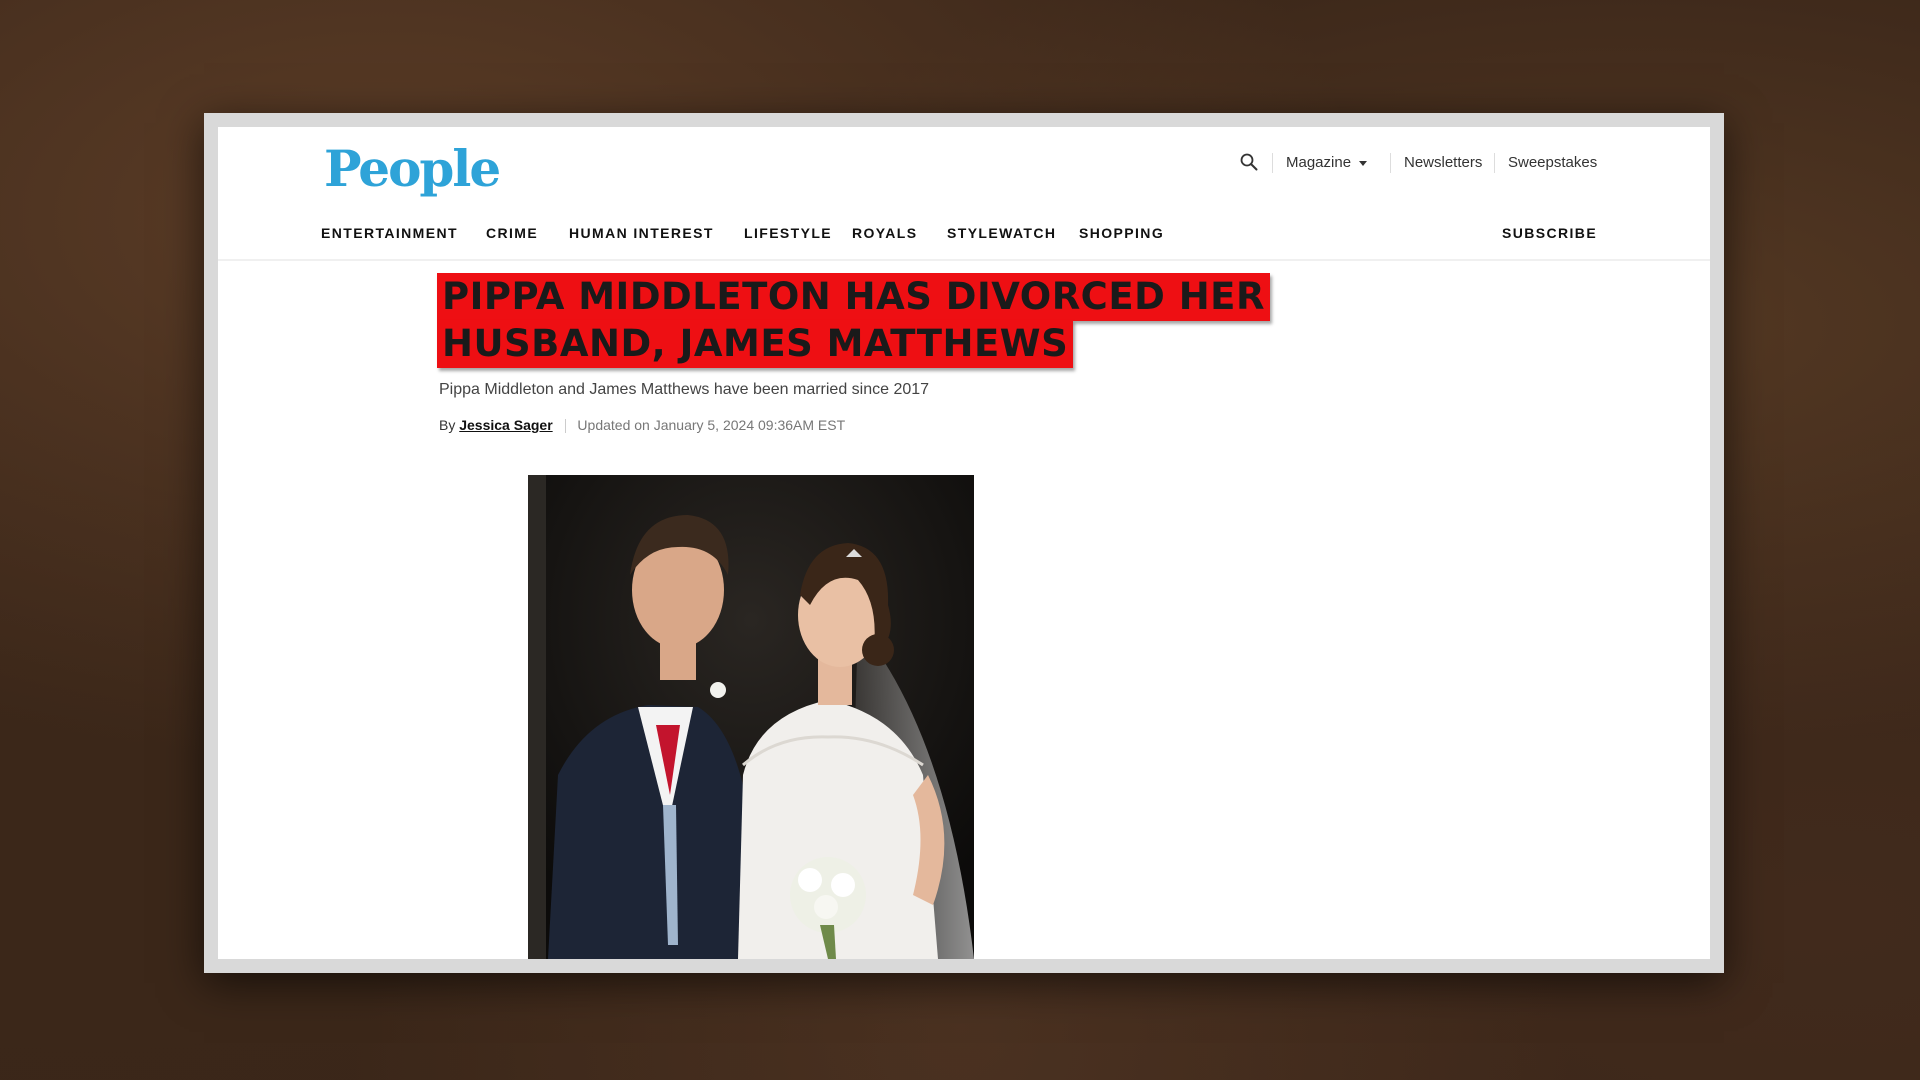 The height and width of the screenshot is (1080, 1920). What do you see at coordinates (1249, 162) in the screenshot?
I see `search-icon` at bounding box center [1249, 162].